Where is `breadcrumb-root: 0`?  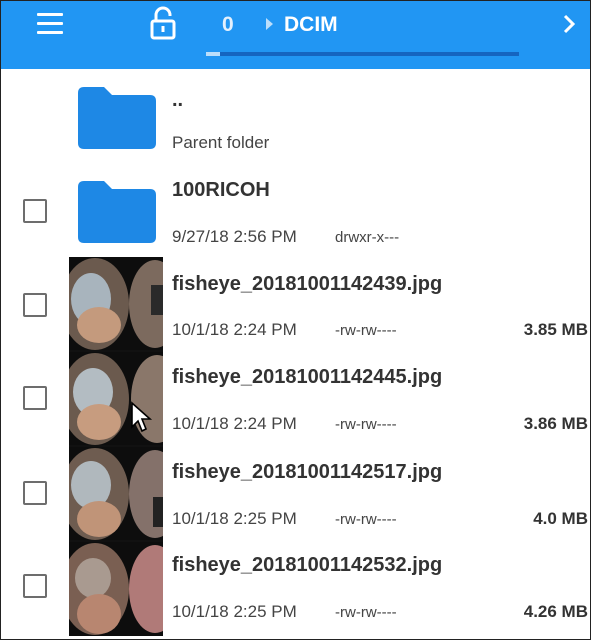 breadcrumb-root: 0 is located at coordinates (228, 25).